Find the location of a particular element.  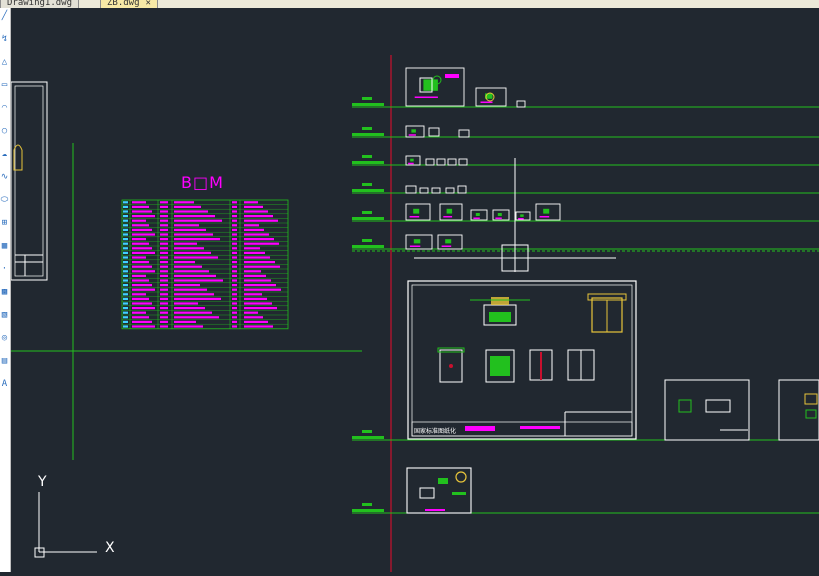

table-icon: ▤ is located at coordinates (4, 361).